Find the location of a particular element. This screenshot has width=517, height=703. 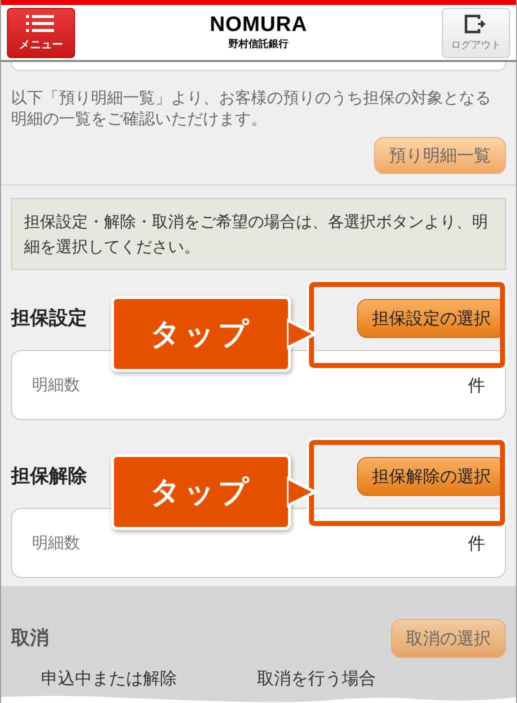

section-title: 取消 is located at coordinates (30, 638).